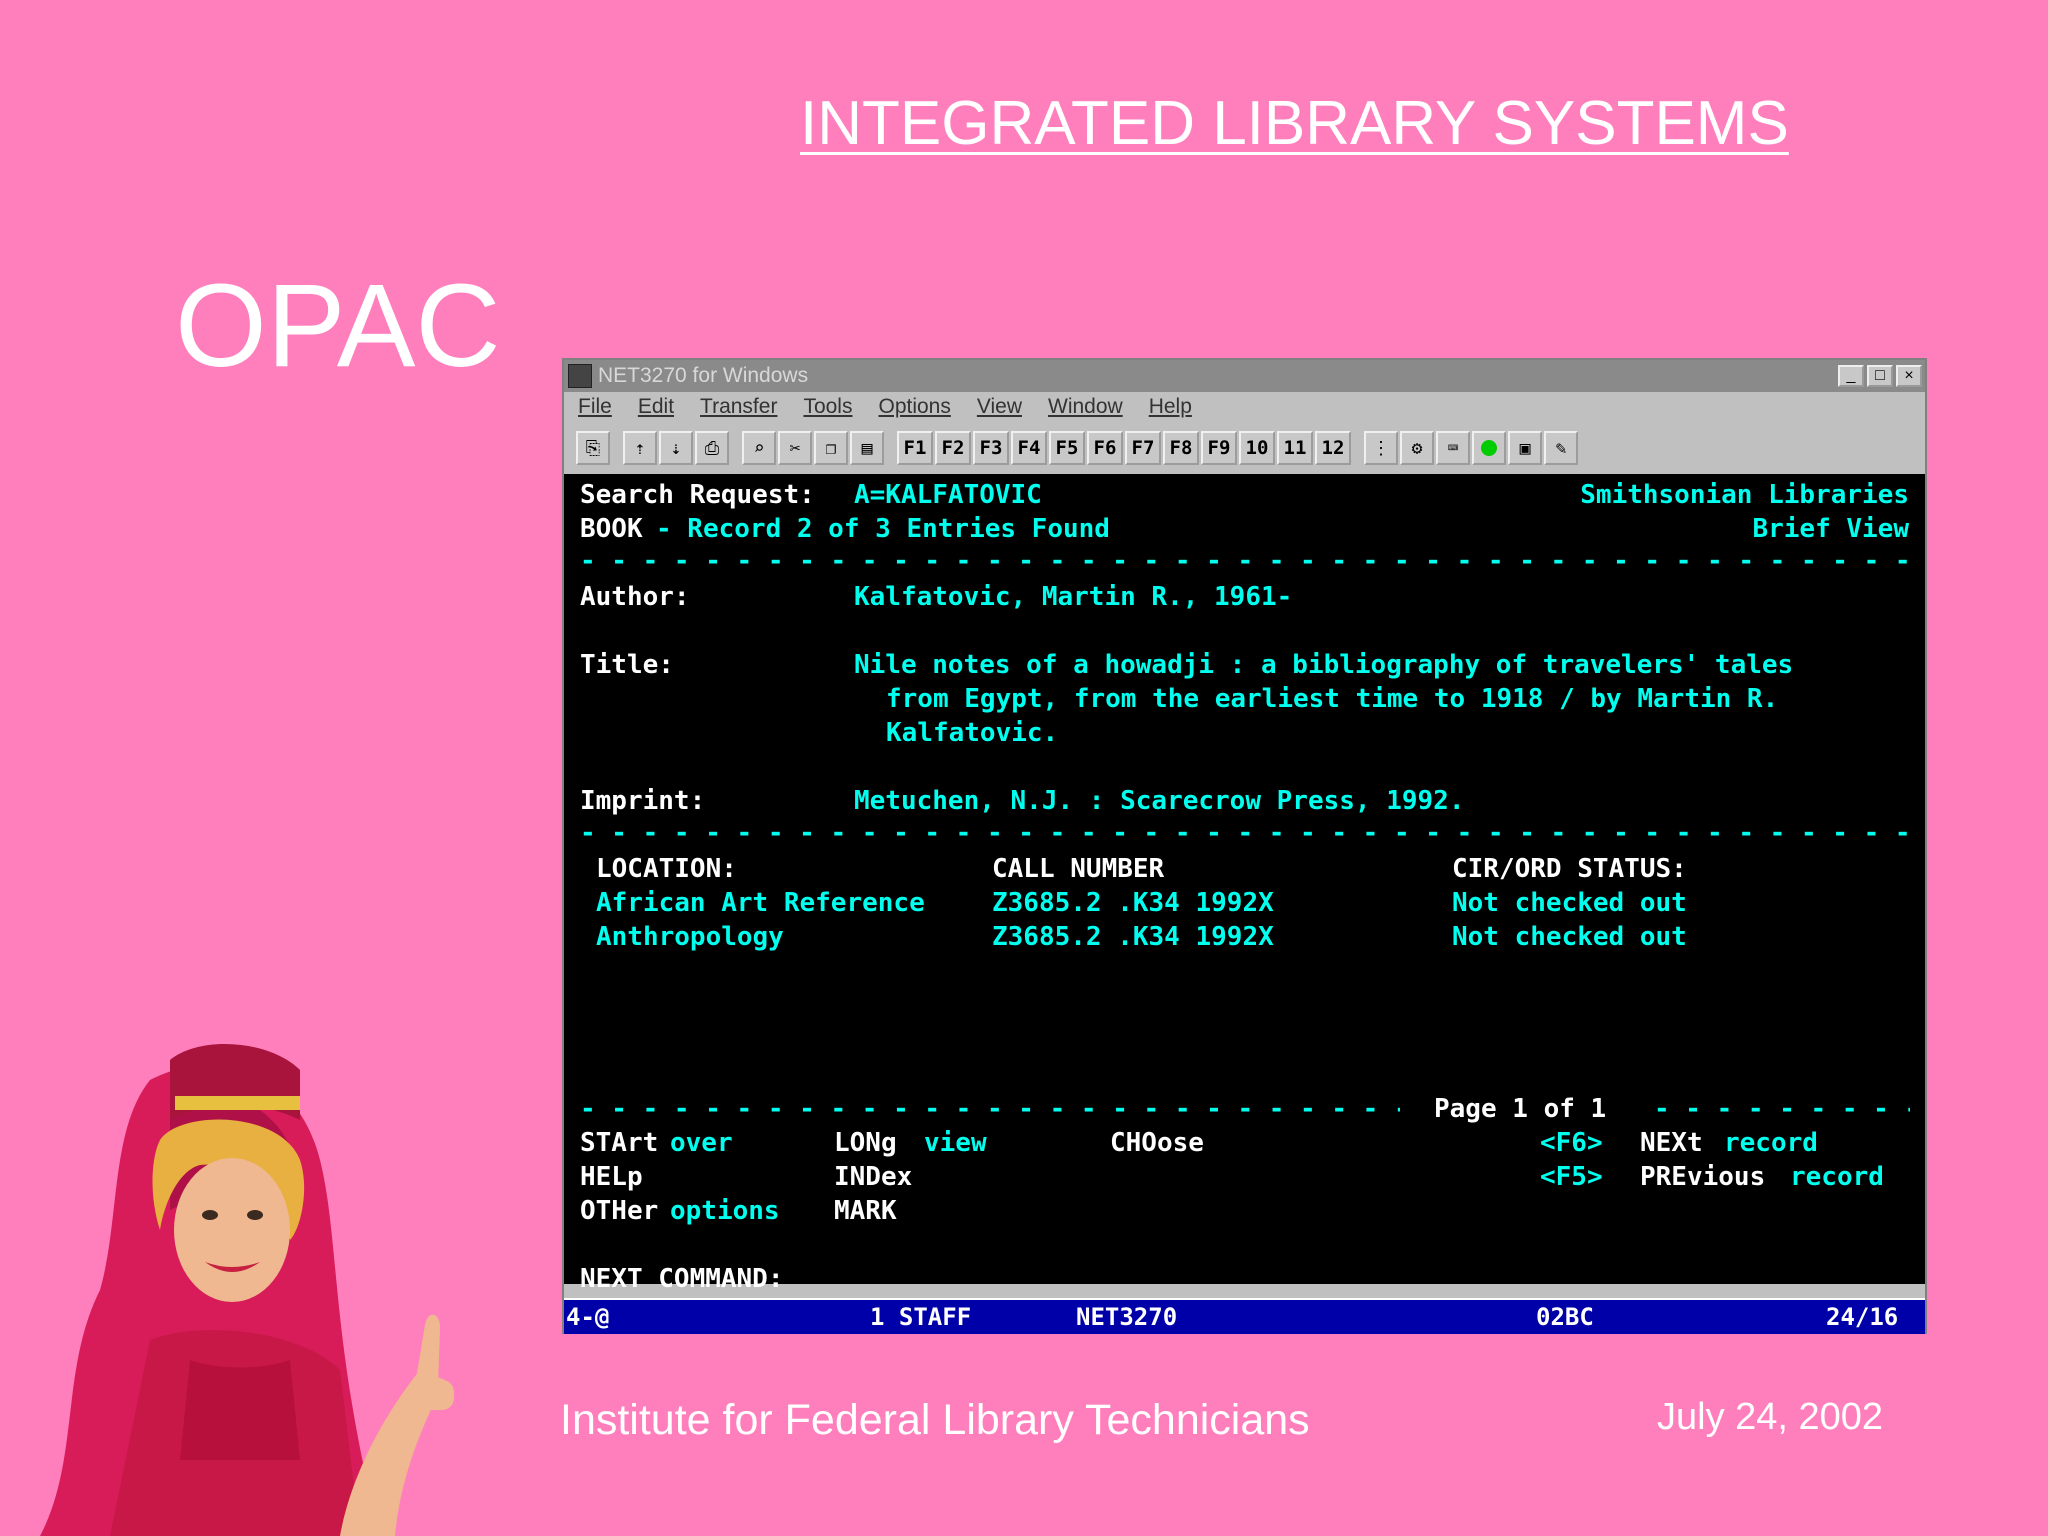  What do you see at coordinates (1333, 448) in the screenshot?
I see `f12-key-button: 12` at bounding box center [1333, 448].